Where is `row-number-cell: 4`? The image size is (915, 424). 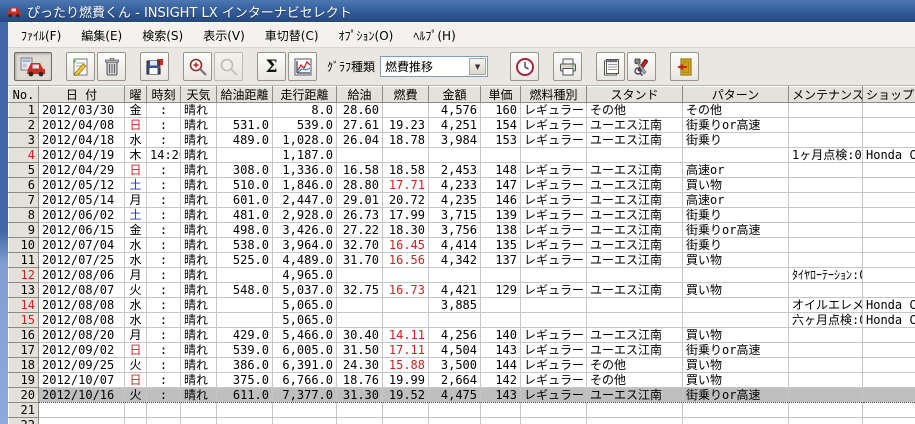
row-number-cell: 4 is located at coordinates (23, 155).